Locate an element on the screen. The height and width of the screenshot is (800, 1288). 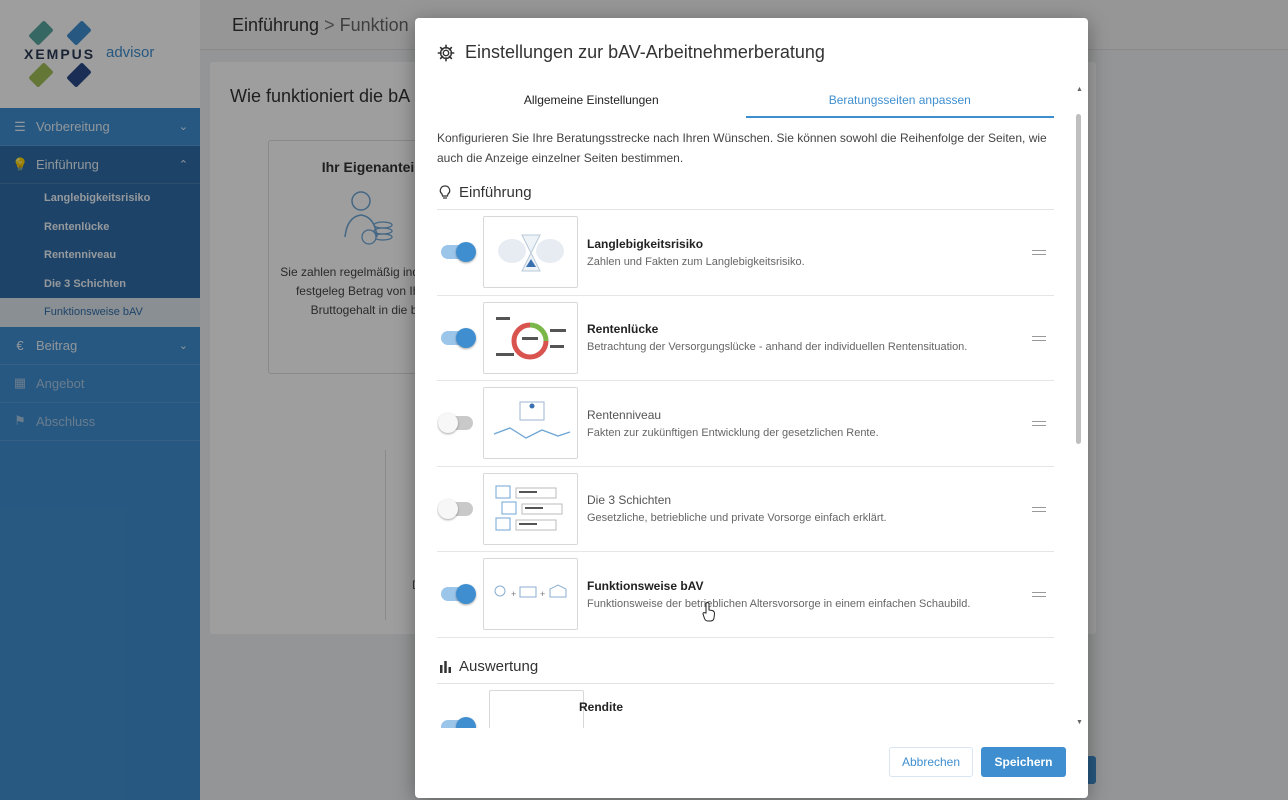
hand-cursor-icon is located at coordinates (709, 612).